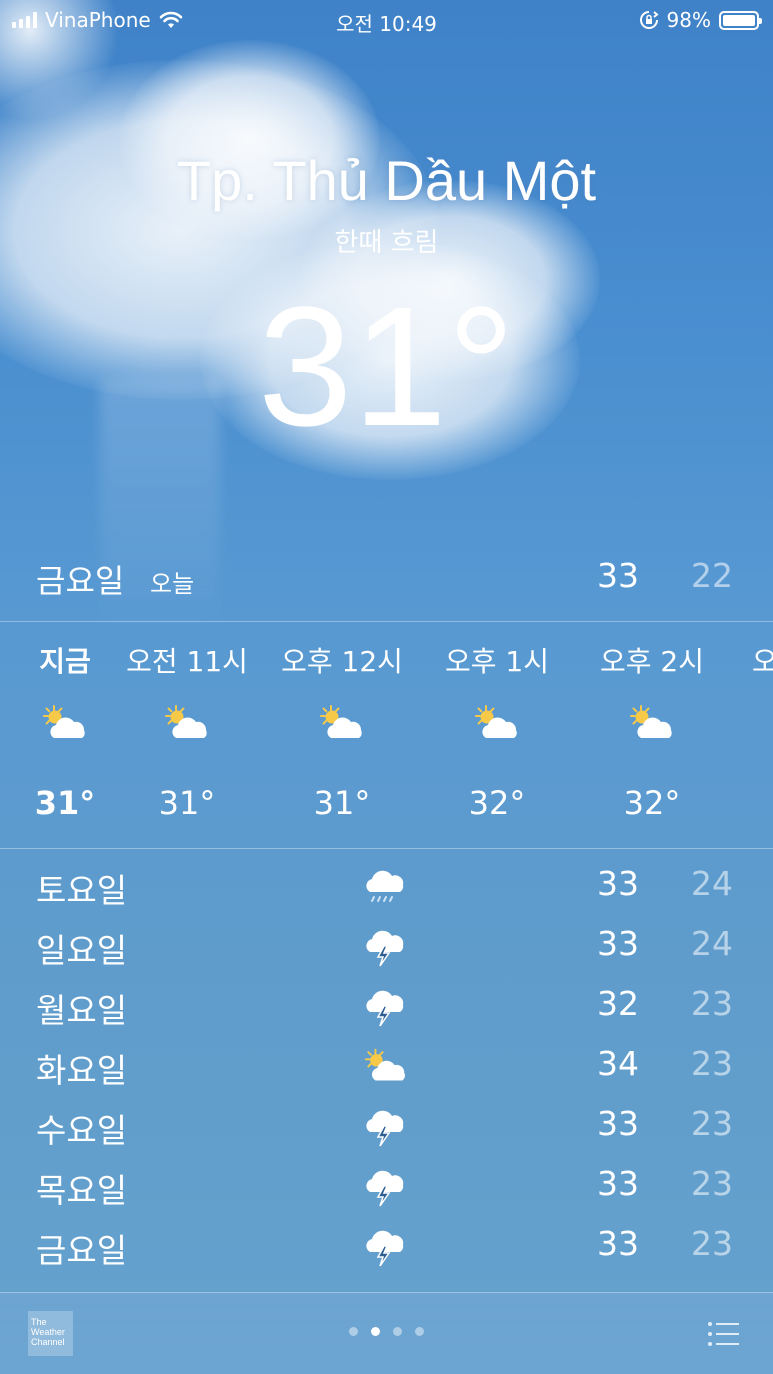 The width and height of the screenshot is (773, 1374). What do you see at coordinates (386, 848) in the screenshot?
I see `divider` at bounding box center [386, 848].